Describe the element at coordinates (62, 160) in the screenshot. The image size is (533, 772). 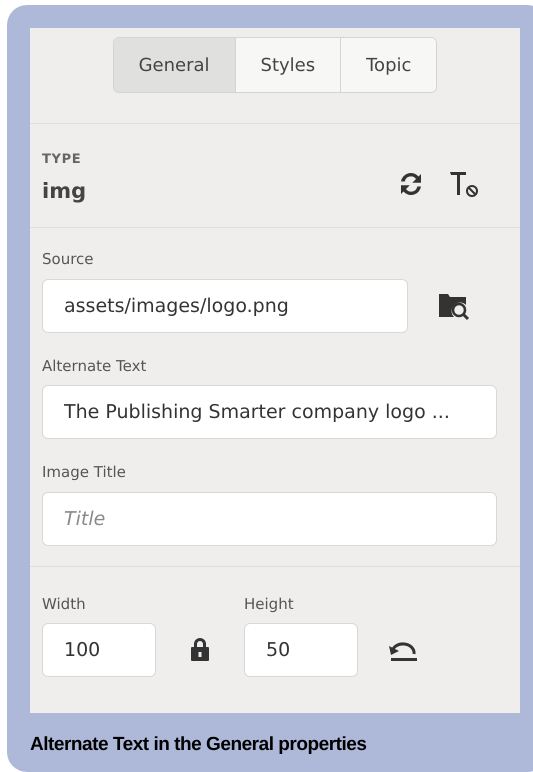
I see `type-label: TYPE` at that location.